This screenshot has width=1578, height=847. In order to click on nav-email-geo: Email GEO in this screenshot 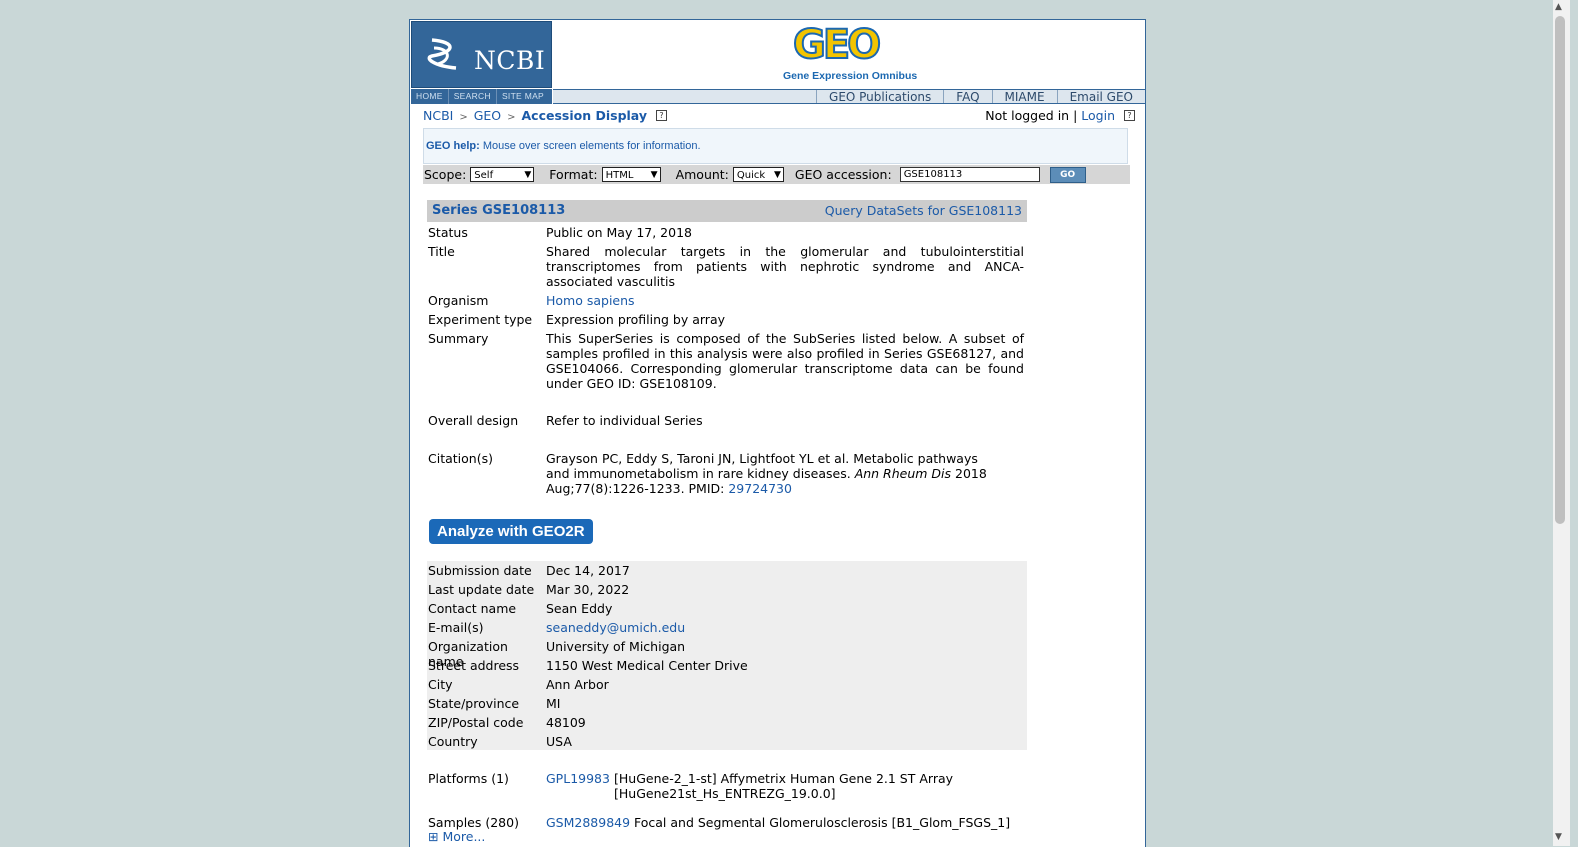, I will do `click(1100, 97)`.